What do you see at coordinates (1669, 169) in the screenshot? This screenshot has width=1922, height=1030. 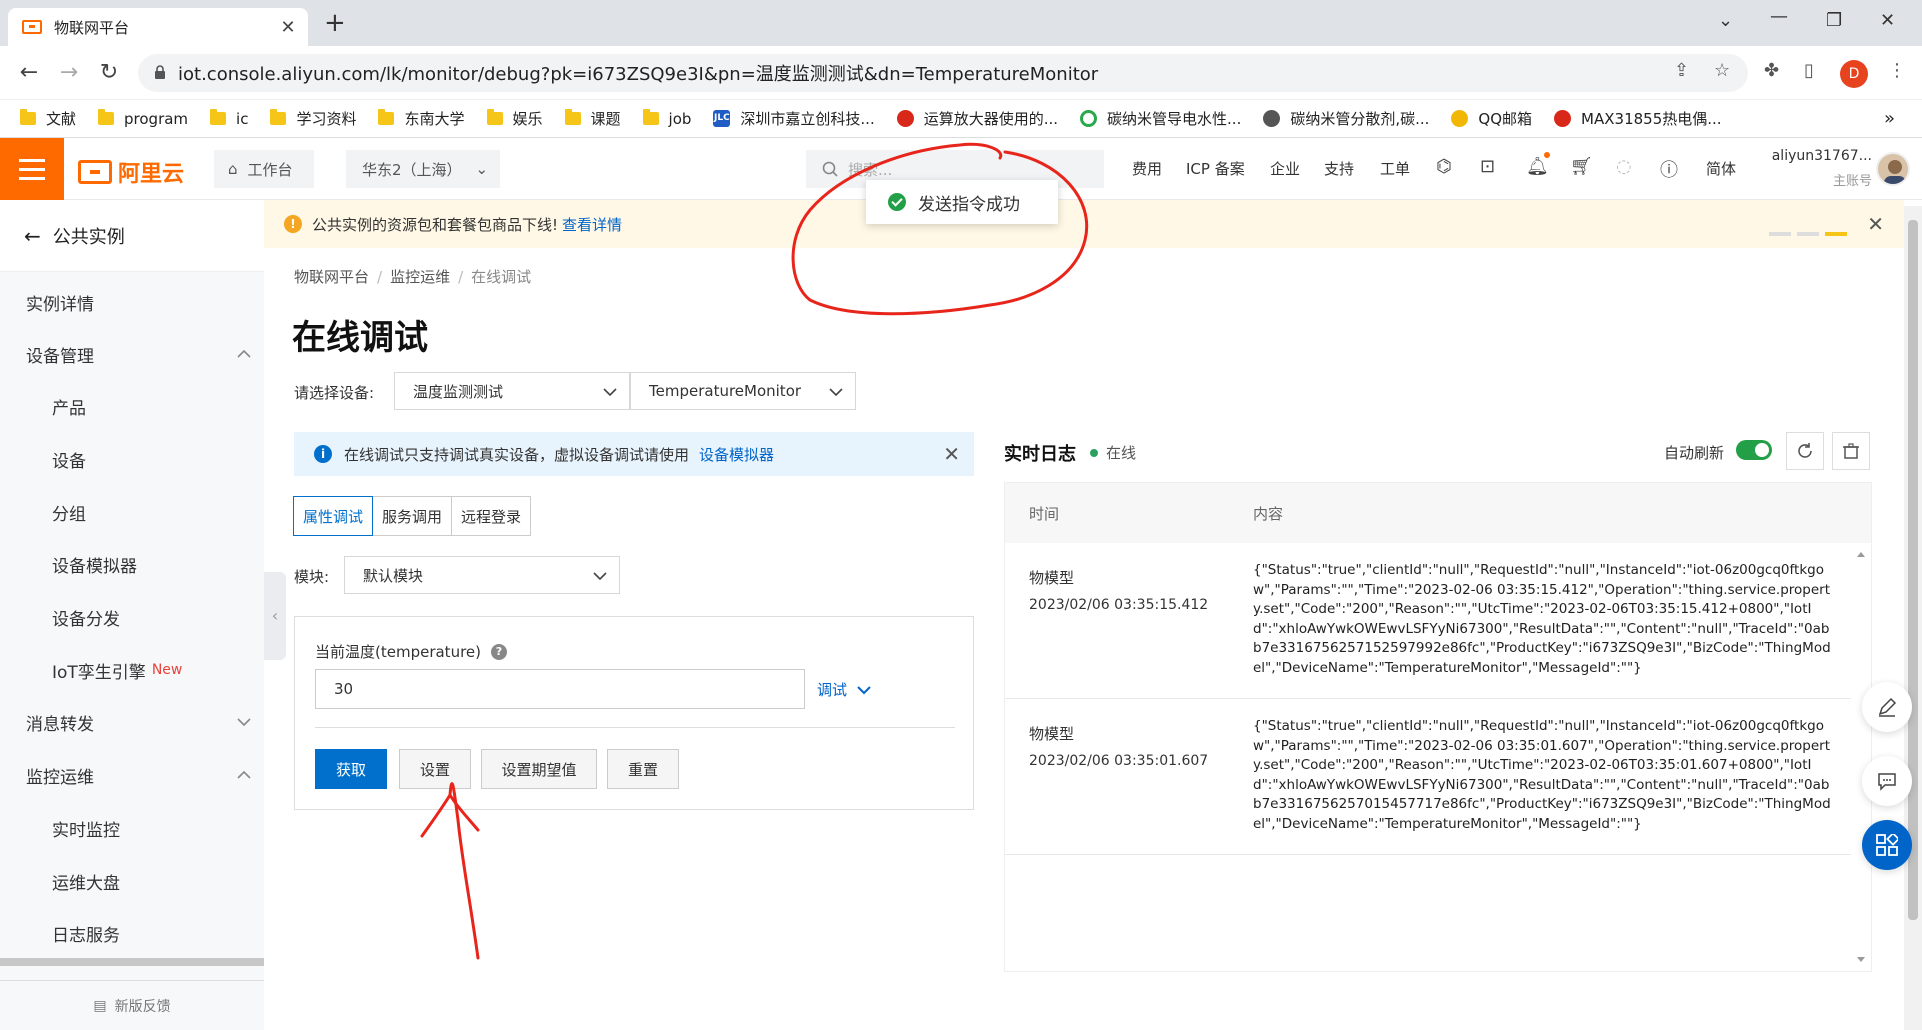 I see `help-icon: ⓘ` at bounding box center [1669, 169].